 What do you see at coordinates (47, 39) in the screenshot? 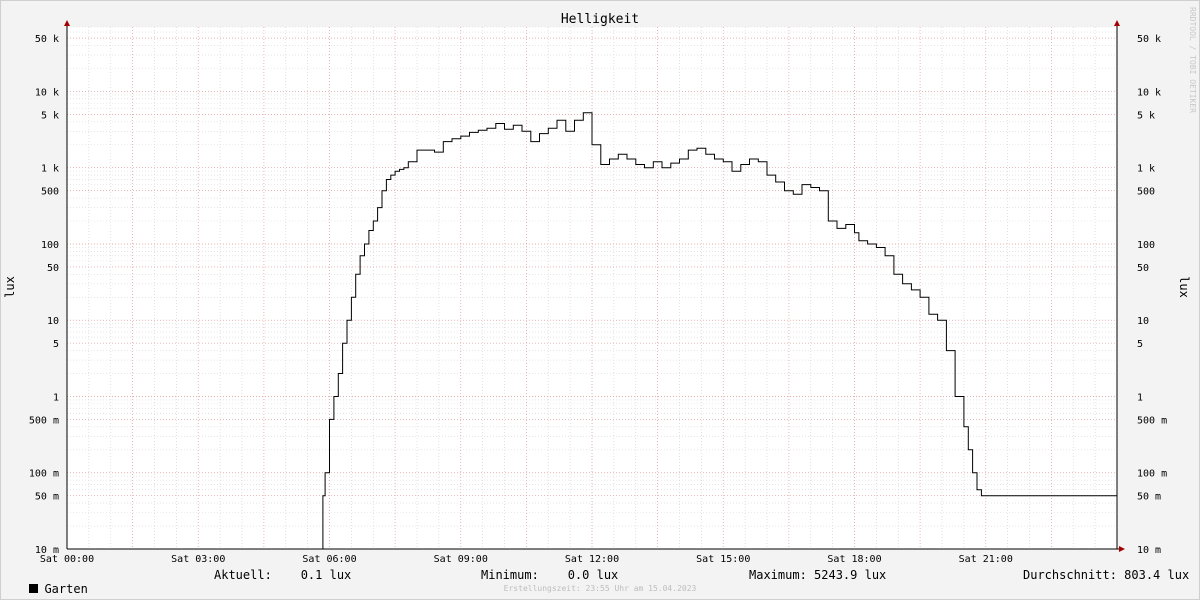
I see `y-tick-label-left: 50 k` at bounding box center [47, 39].